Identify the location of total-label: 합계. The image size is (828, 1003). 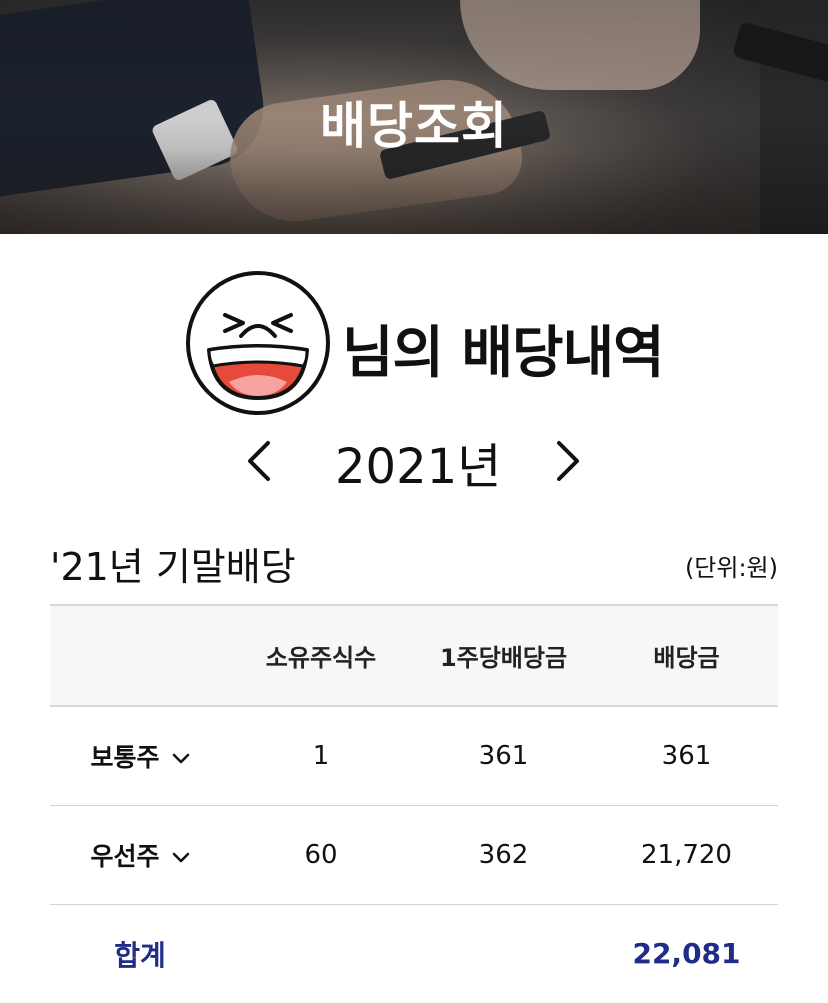
(140, 955).